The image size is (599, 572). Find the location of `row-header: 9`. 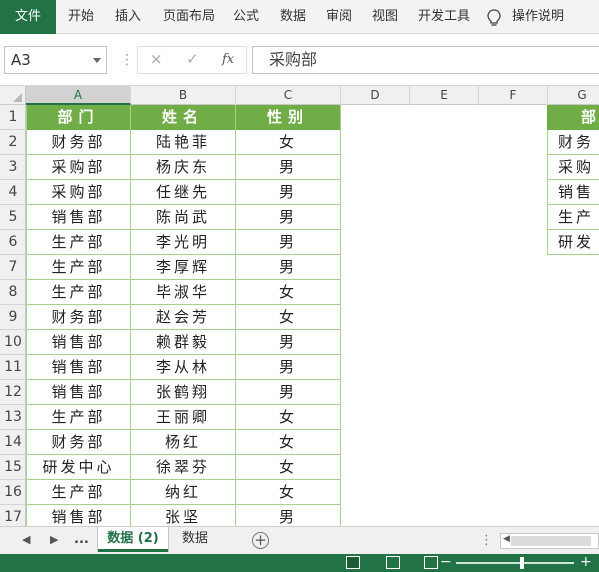

row-header: 9 is located at coordinates (13, 317).